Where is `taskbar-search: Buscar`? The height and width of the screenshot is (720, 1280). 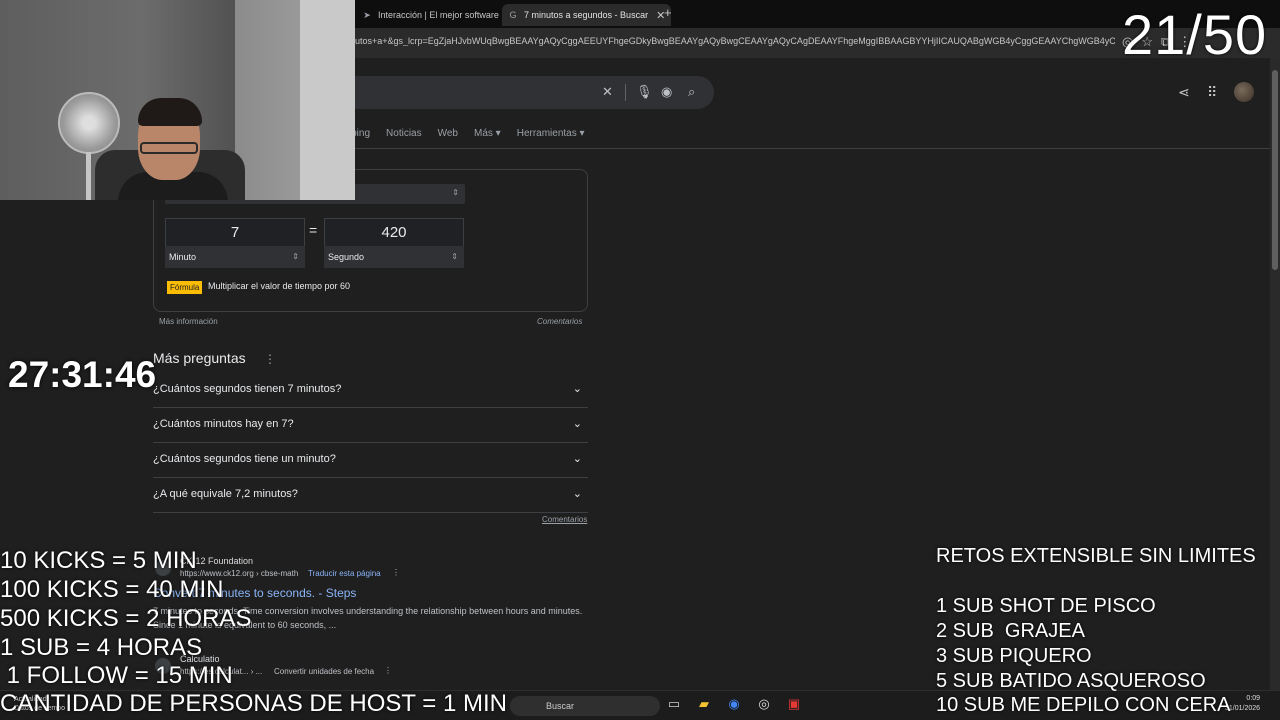
taskbar-search: Buscar is located at coordinates (585, 706).